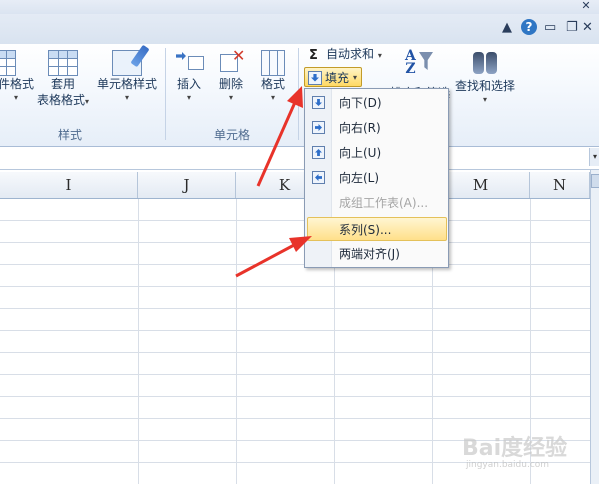 This screenshot has width=599, height=484. Describe the element at coordinates (188, 84) in the screenshot. I see `insert-label: 插入` at that location.